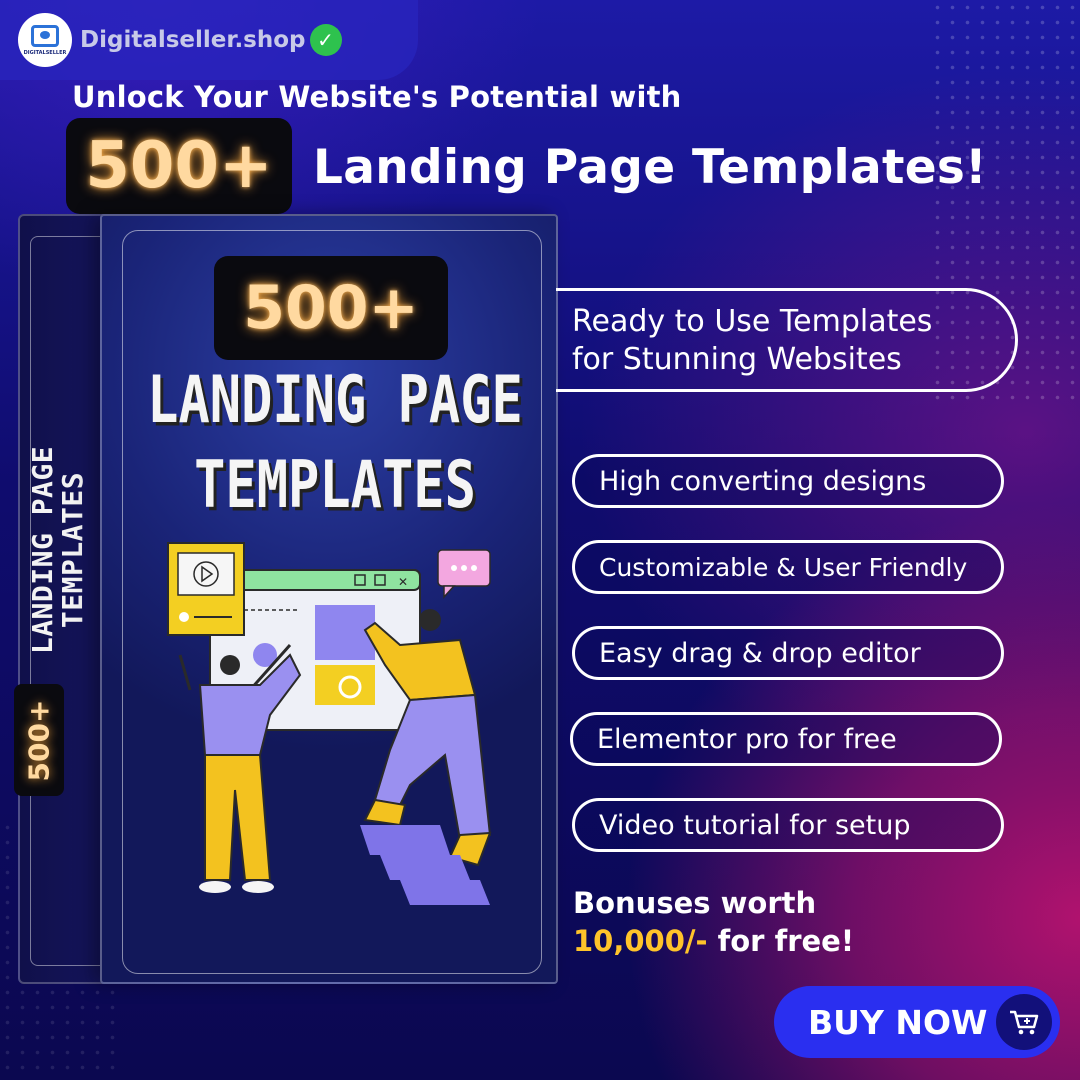  I want to click on feature-pill: Customizable & User Friendly, so click(788, 567).